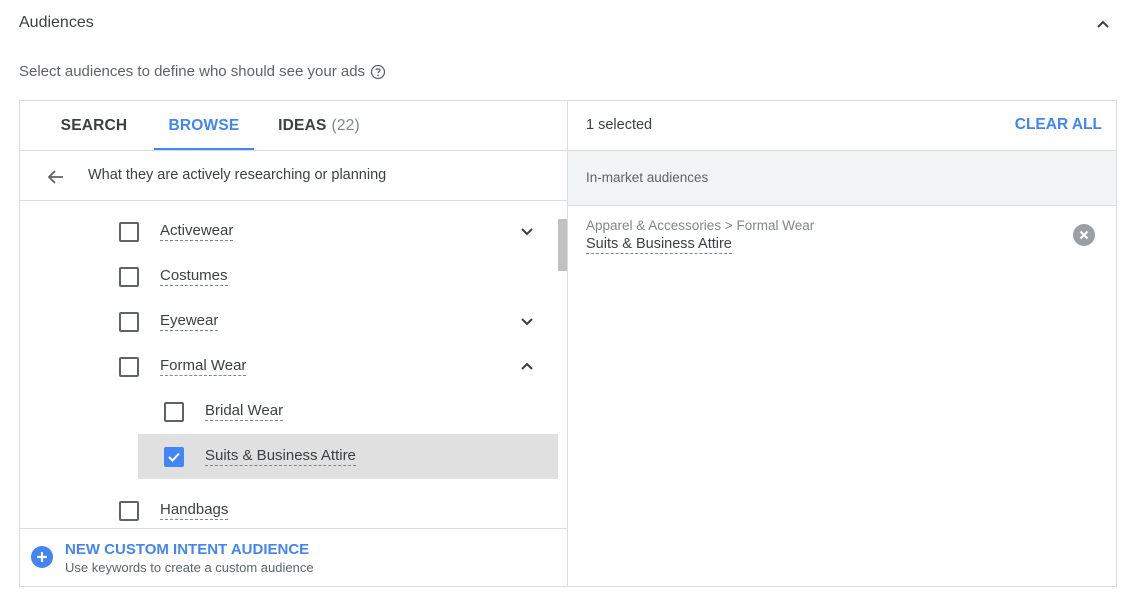  I want to click on list-item-label: Formal Wear, so click(203, 366).